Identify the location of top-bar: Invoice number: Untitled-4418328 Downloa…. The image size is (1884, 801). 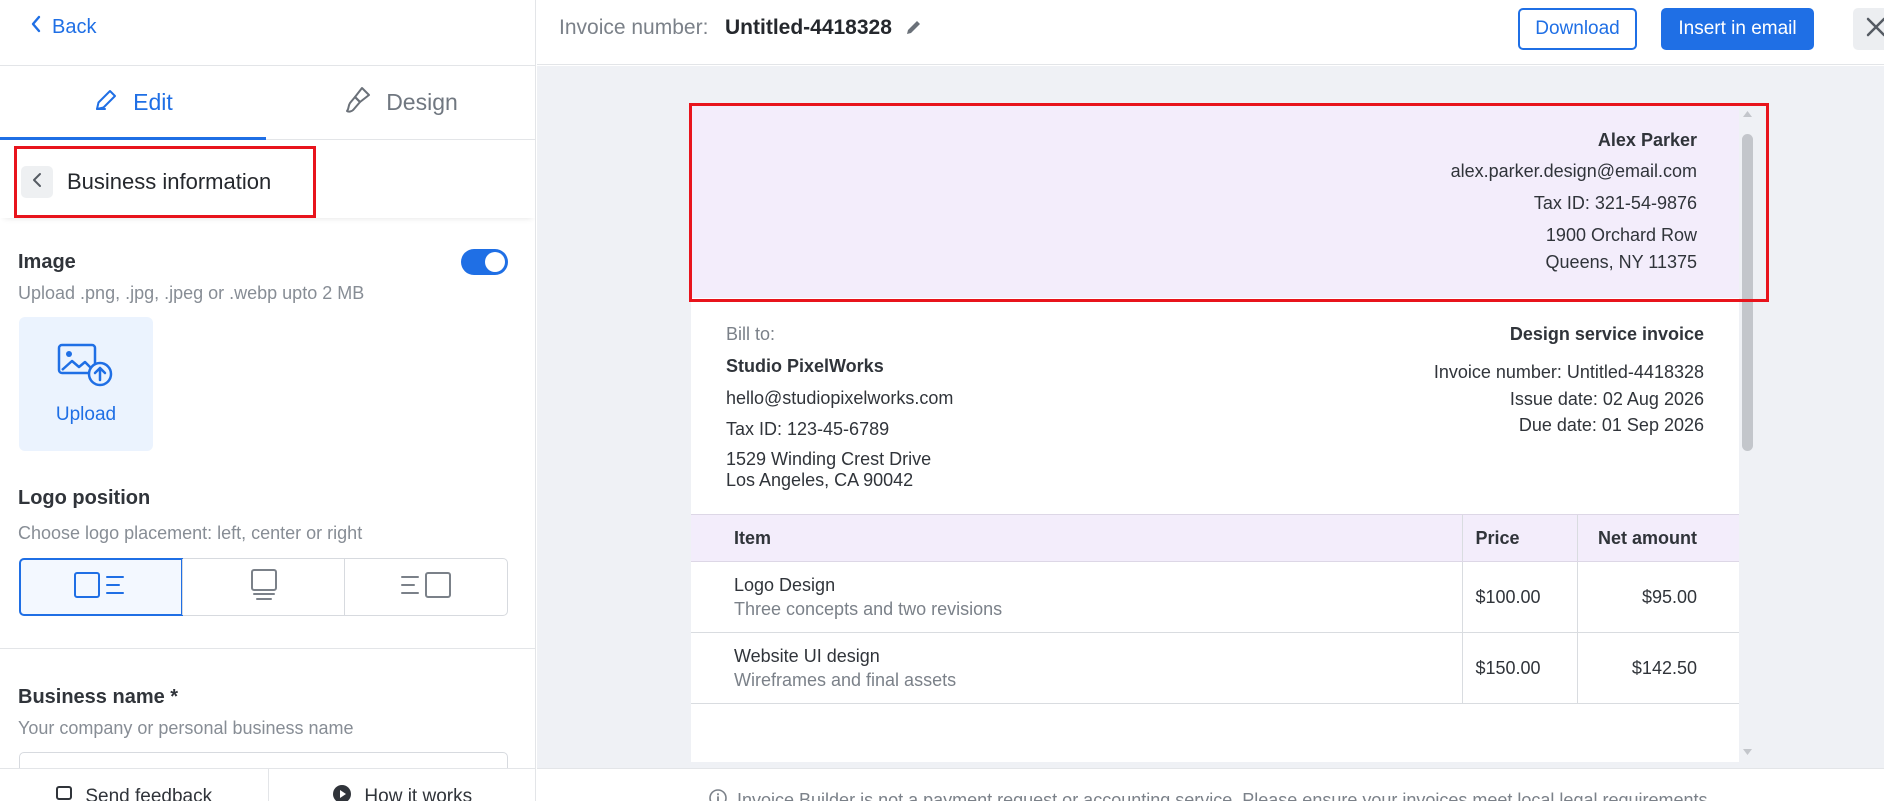
(1210, 32).